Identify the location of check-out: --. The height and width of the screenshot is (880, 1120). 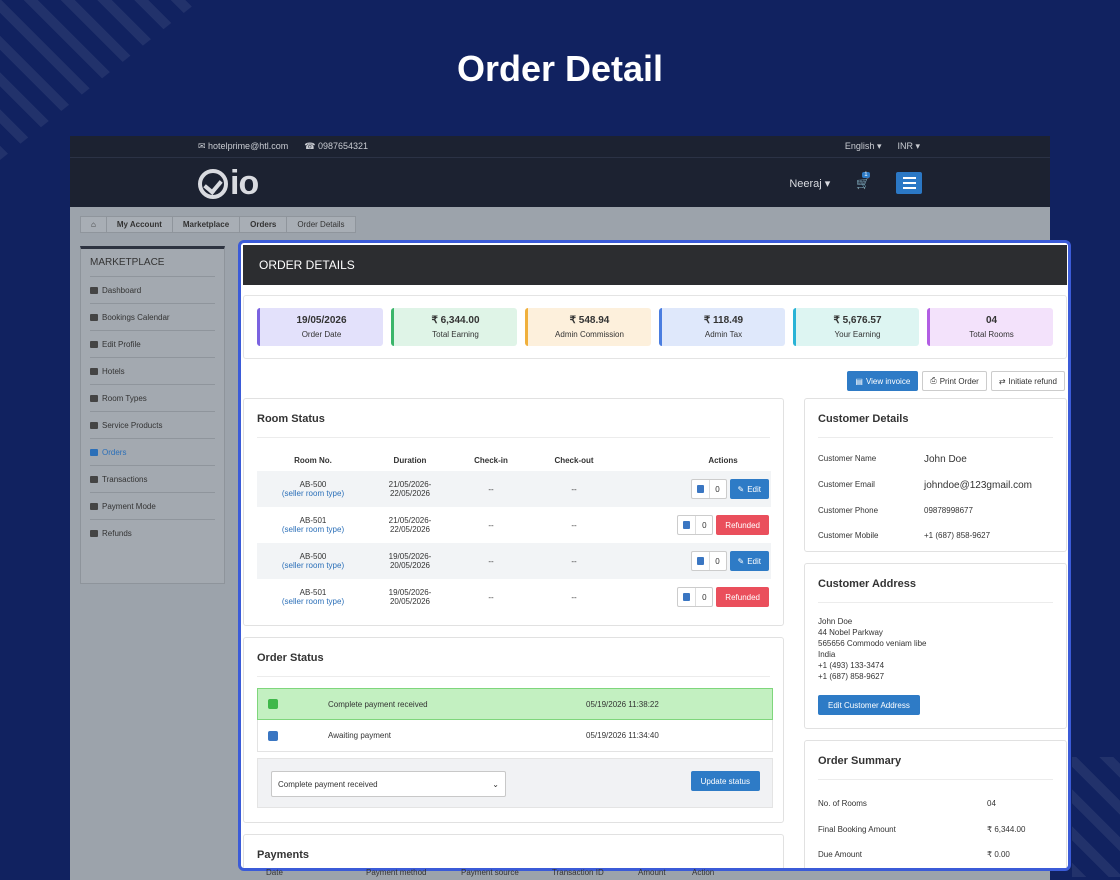
(574, 489).